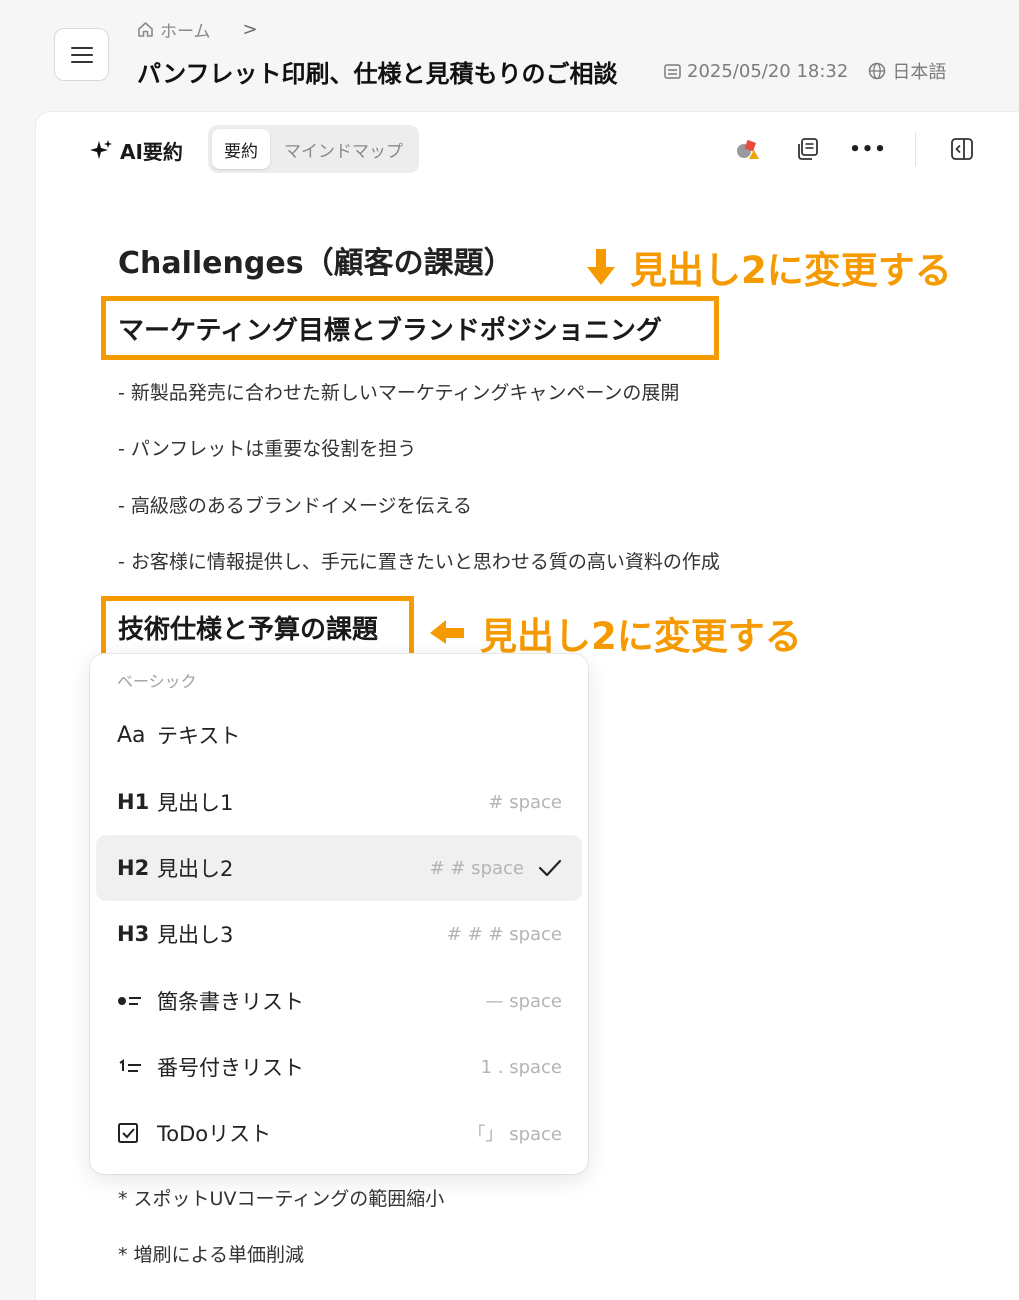 This screenshot has height=1300, width=1019. Describe the element at coordinates (521, 1067) in the screenshot. I see `shortcut-hint: 1 . space` at that location.